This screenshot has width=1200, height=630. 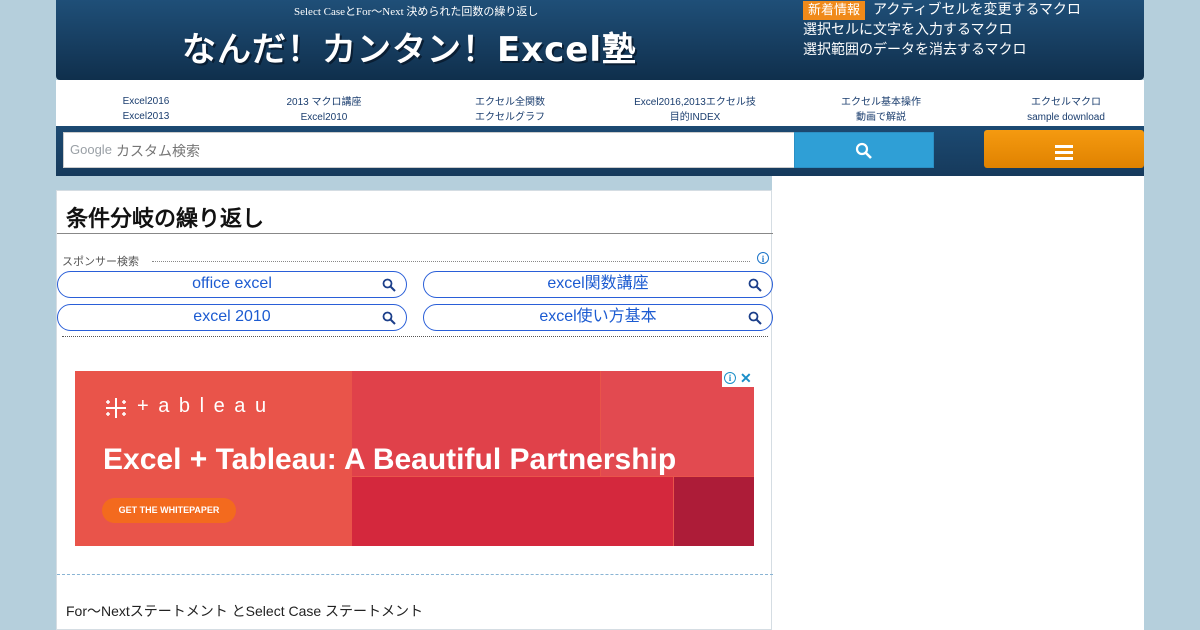 I want to click on sponsor-divider, so click(x=451, y=261).